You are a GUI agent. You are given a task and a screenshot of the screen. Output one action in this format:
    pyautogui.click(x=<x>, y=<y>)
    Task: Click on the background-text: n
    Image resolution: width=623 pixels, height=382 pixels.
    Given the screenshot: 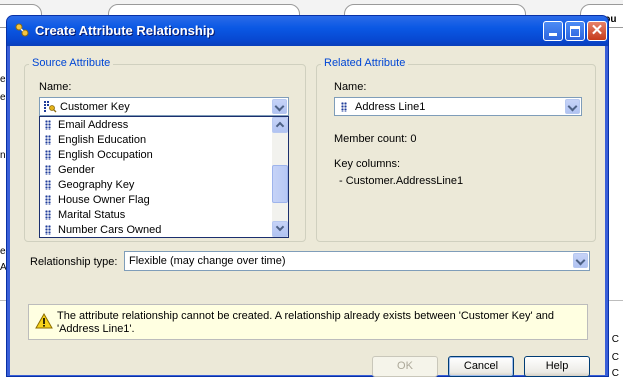 What is the action you would take?
    pyautogui.click(x=3, y=155)
    